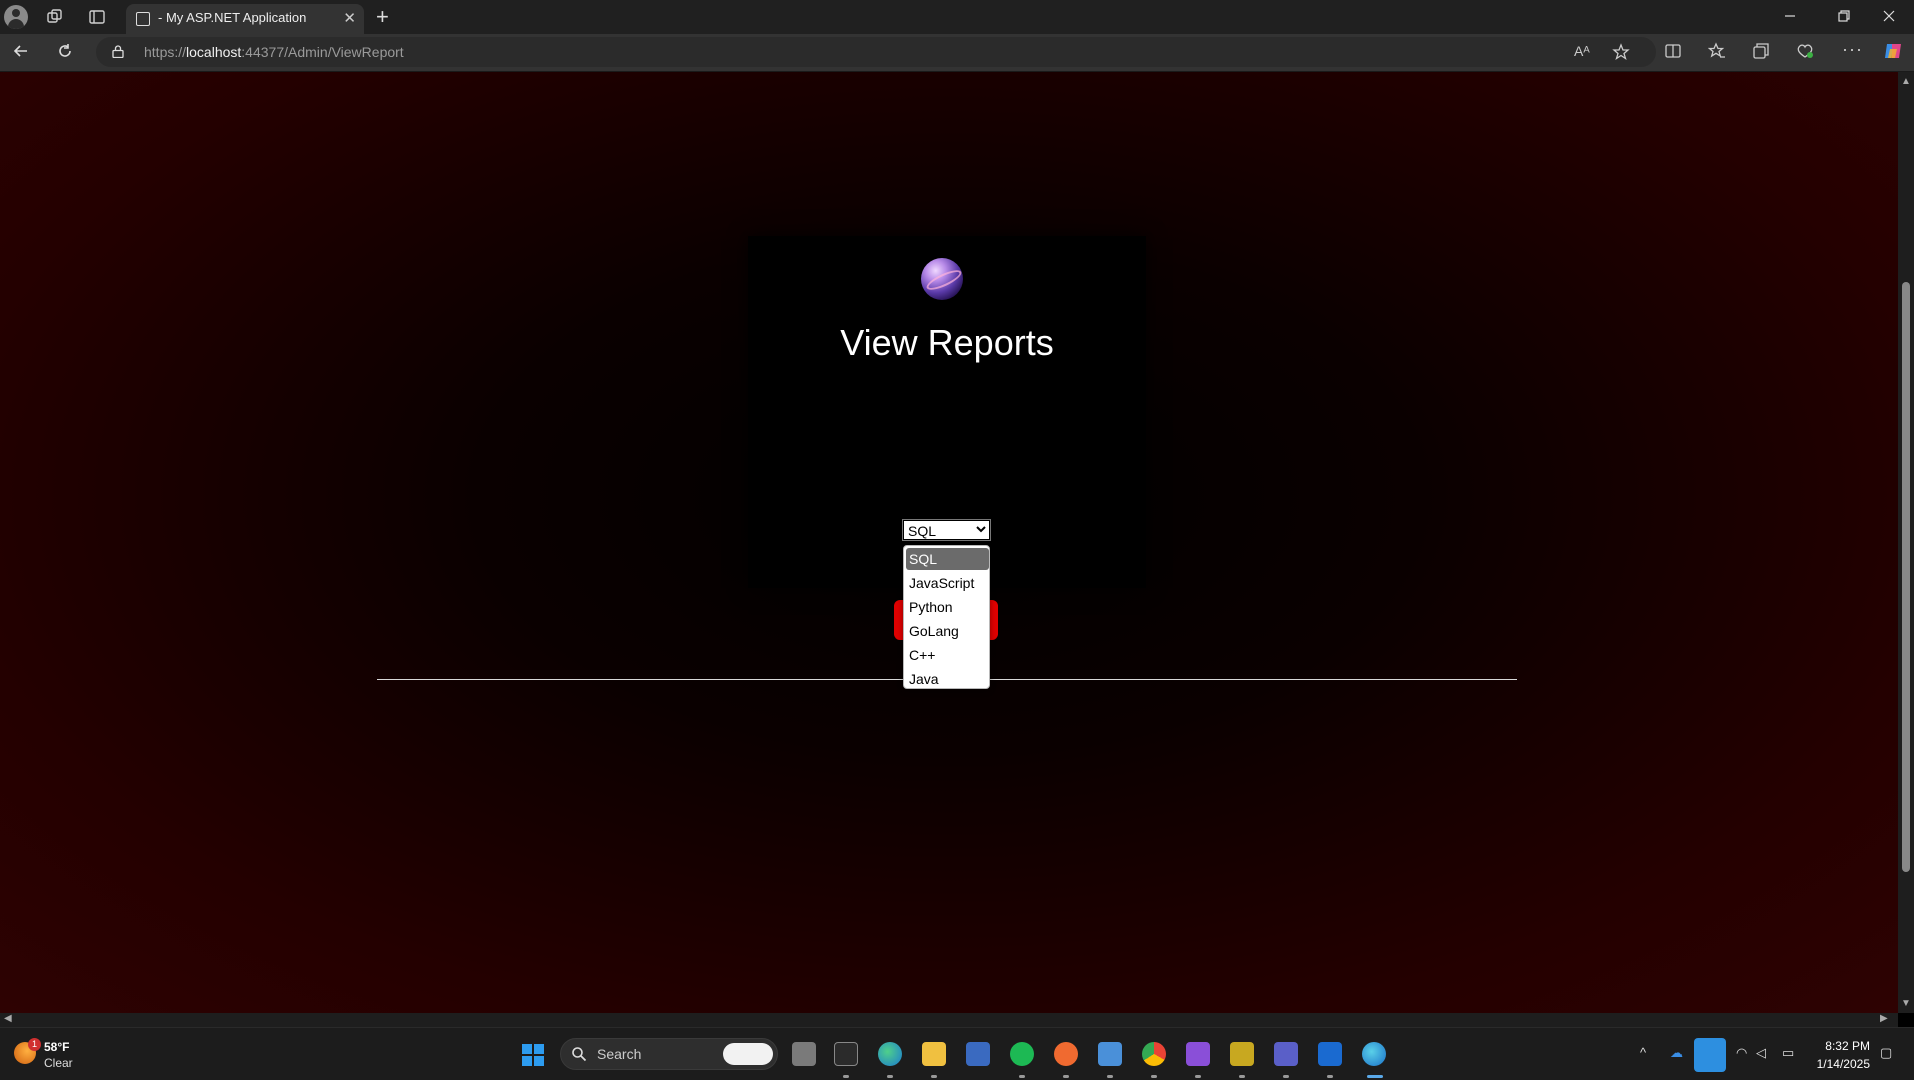 The image size is (1914, 1080). I want to click on microphone-icon, so click(1710, 1055).